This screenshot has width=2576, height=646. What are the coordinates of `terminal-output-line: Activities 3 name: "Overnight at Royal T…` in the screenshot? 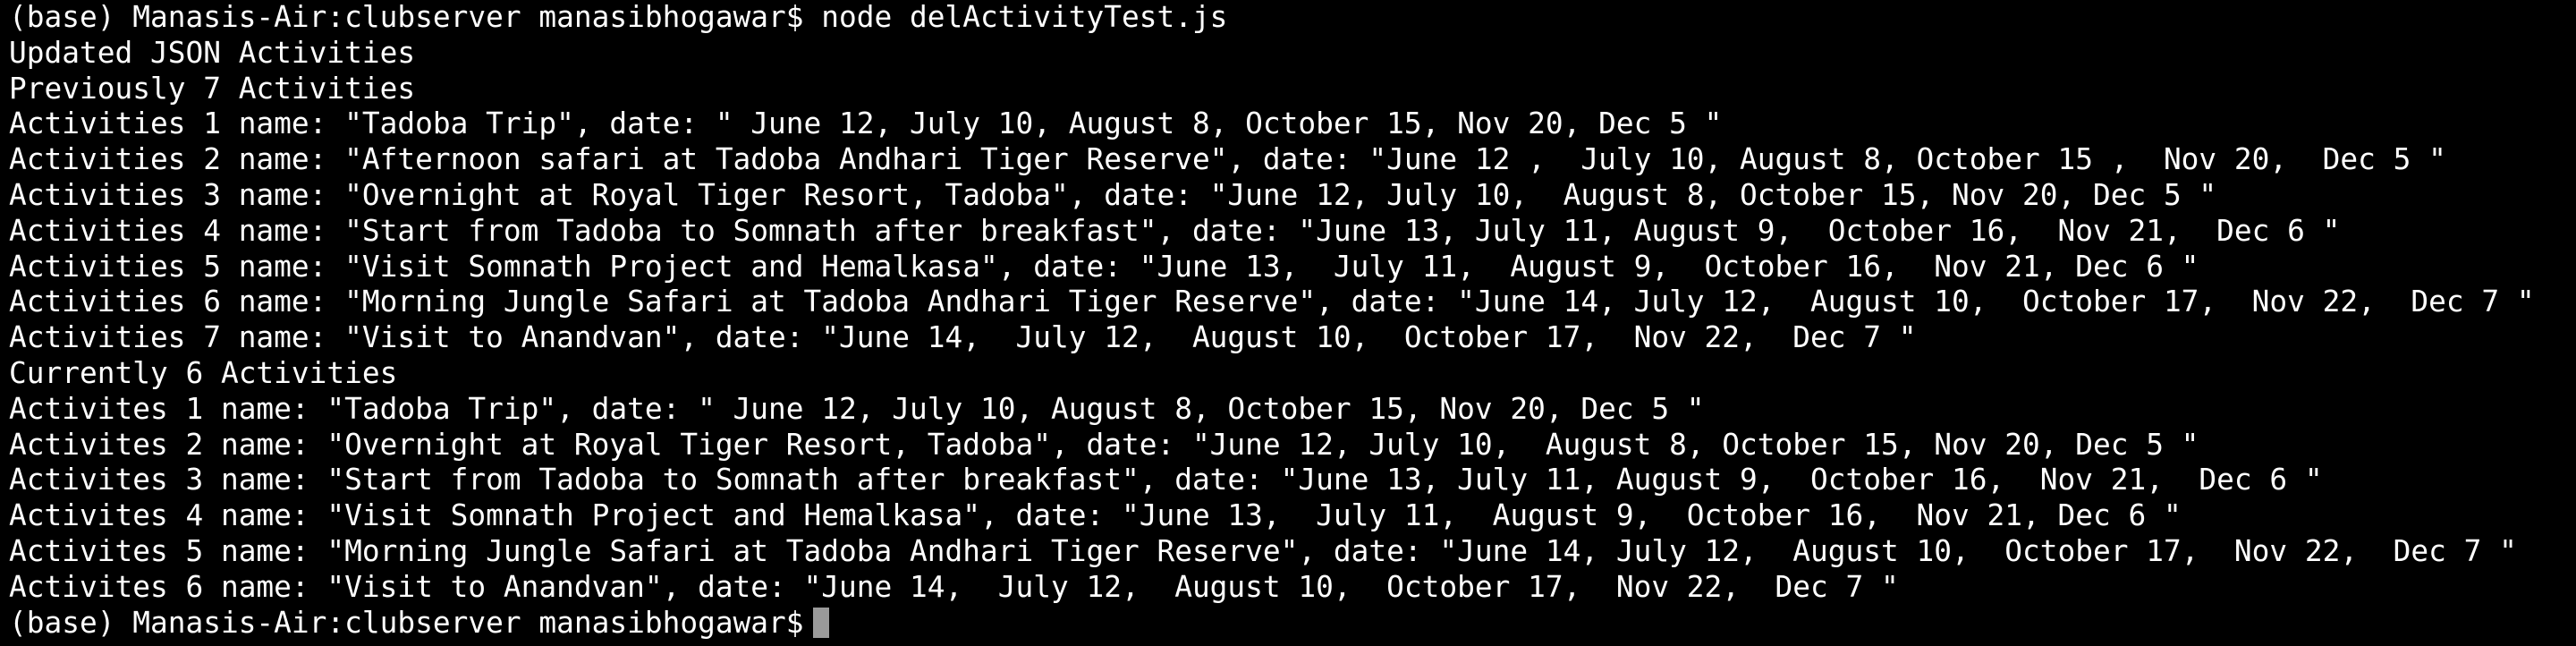 It's located at (1113, 194).